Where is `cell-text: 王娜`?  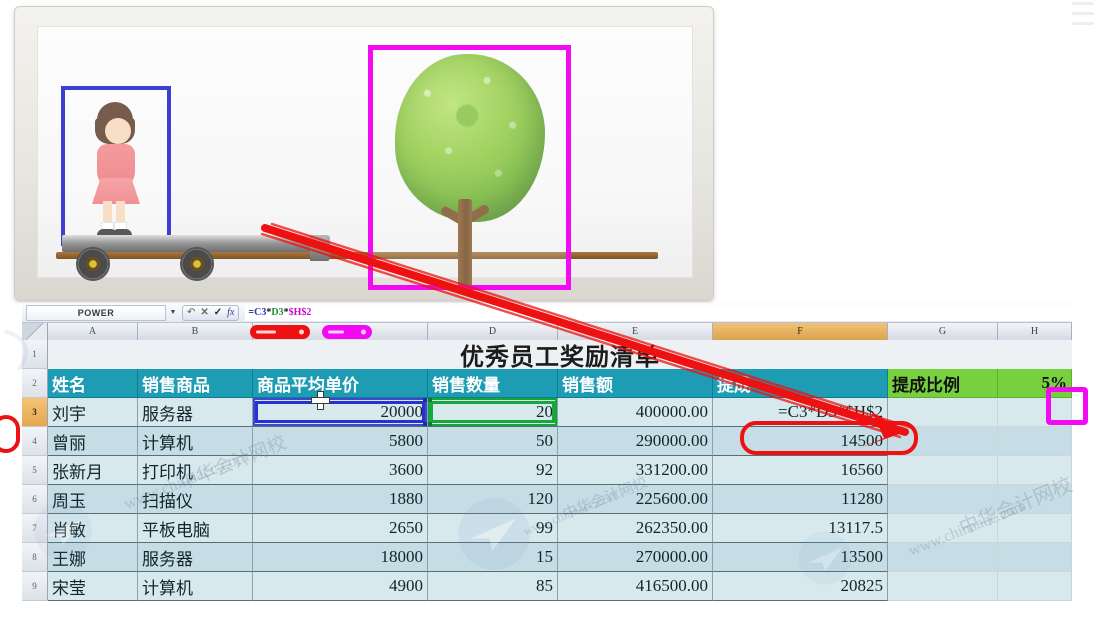
cell-text: 王娜 is located at coordinates (69, 559).